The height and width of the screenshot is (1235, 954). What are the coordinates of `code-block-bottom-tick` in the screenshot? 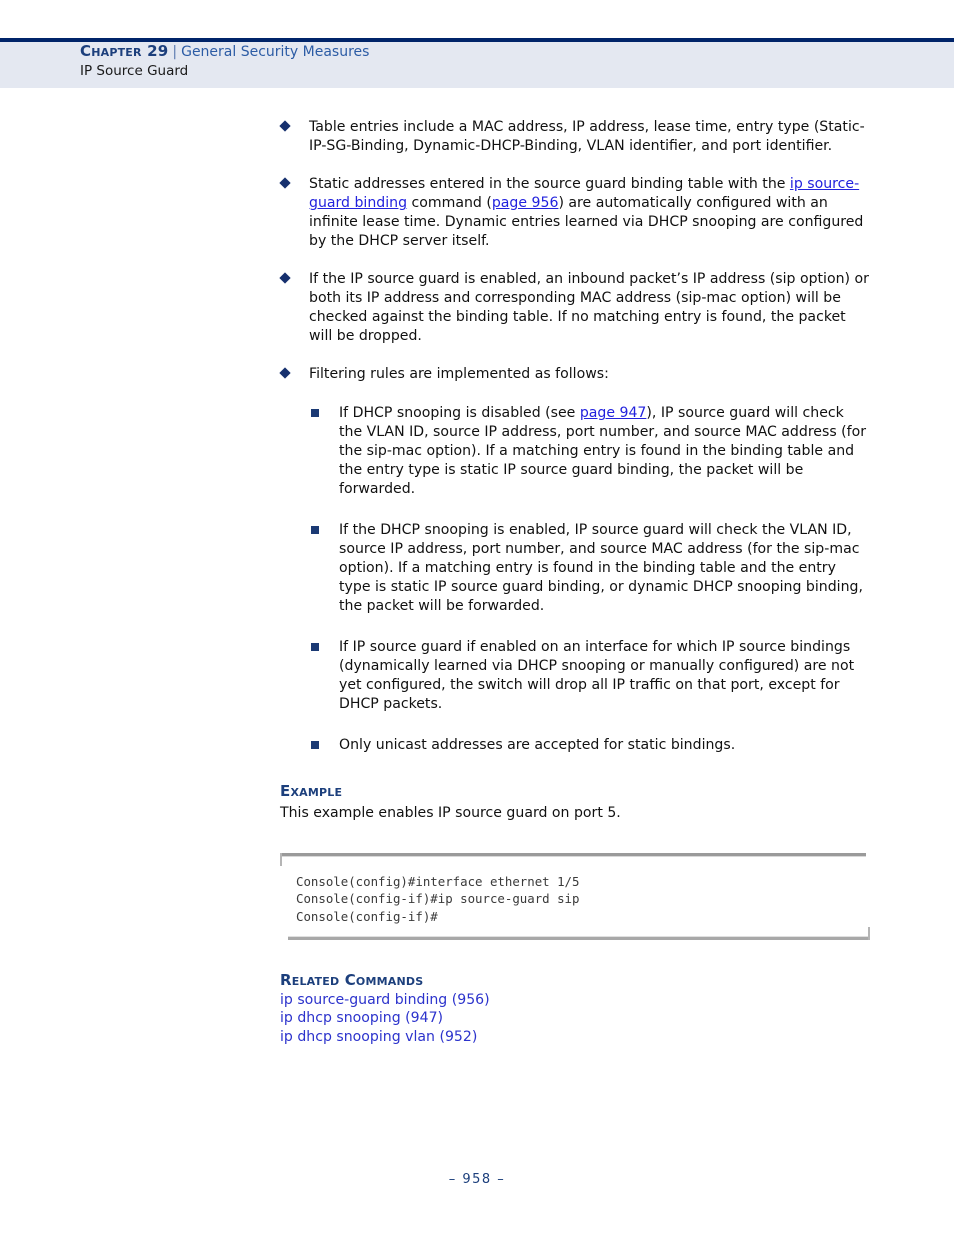 It's located at (869, 933).